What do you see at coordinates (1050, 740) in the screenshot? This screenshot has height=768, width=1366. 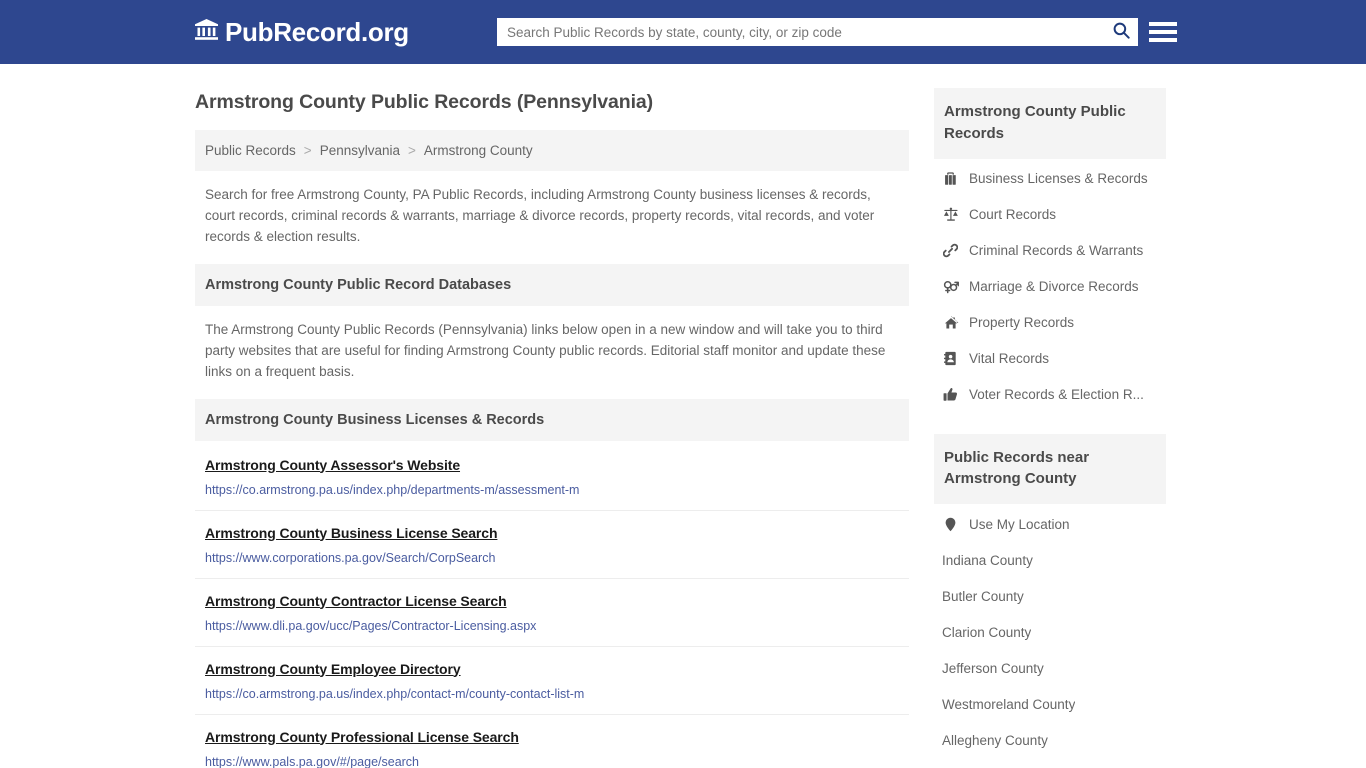 I see `sidebar-item-allegheny-county: Allegheny County` at bounding box center [1050, 740].